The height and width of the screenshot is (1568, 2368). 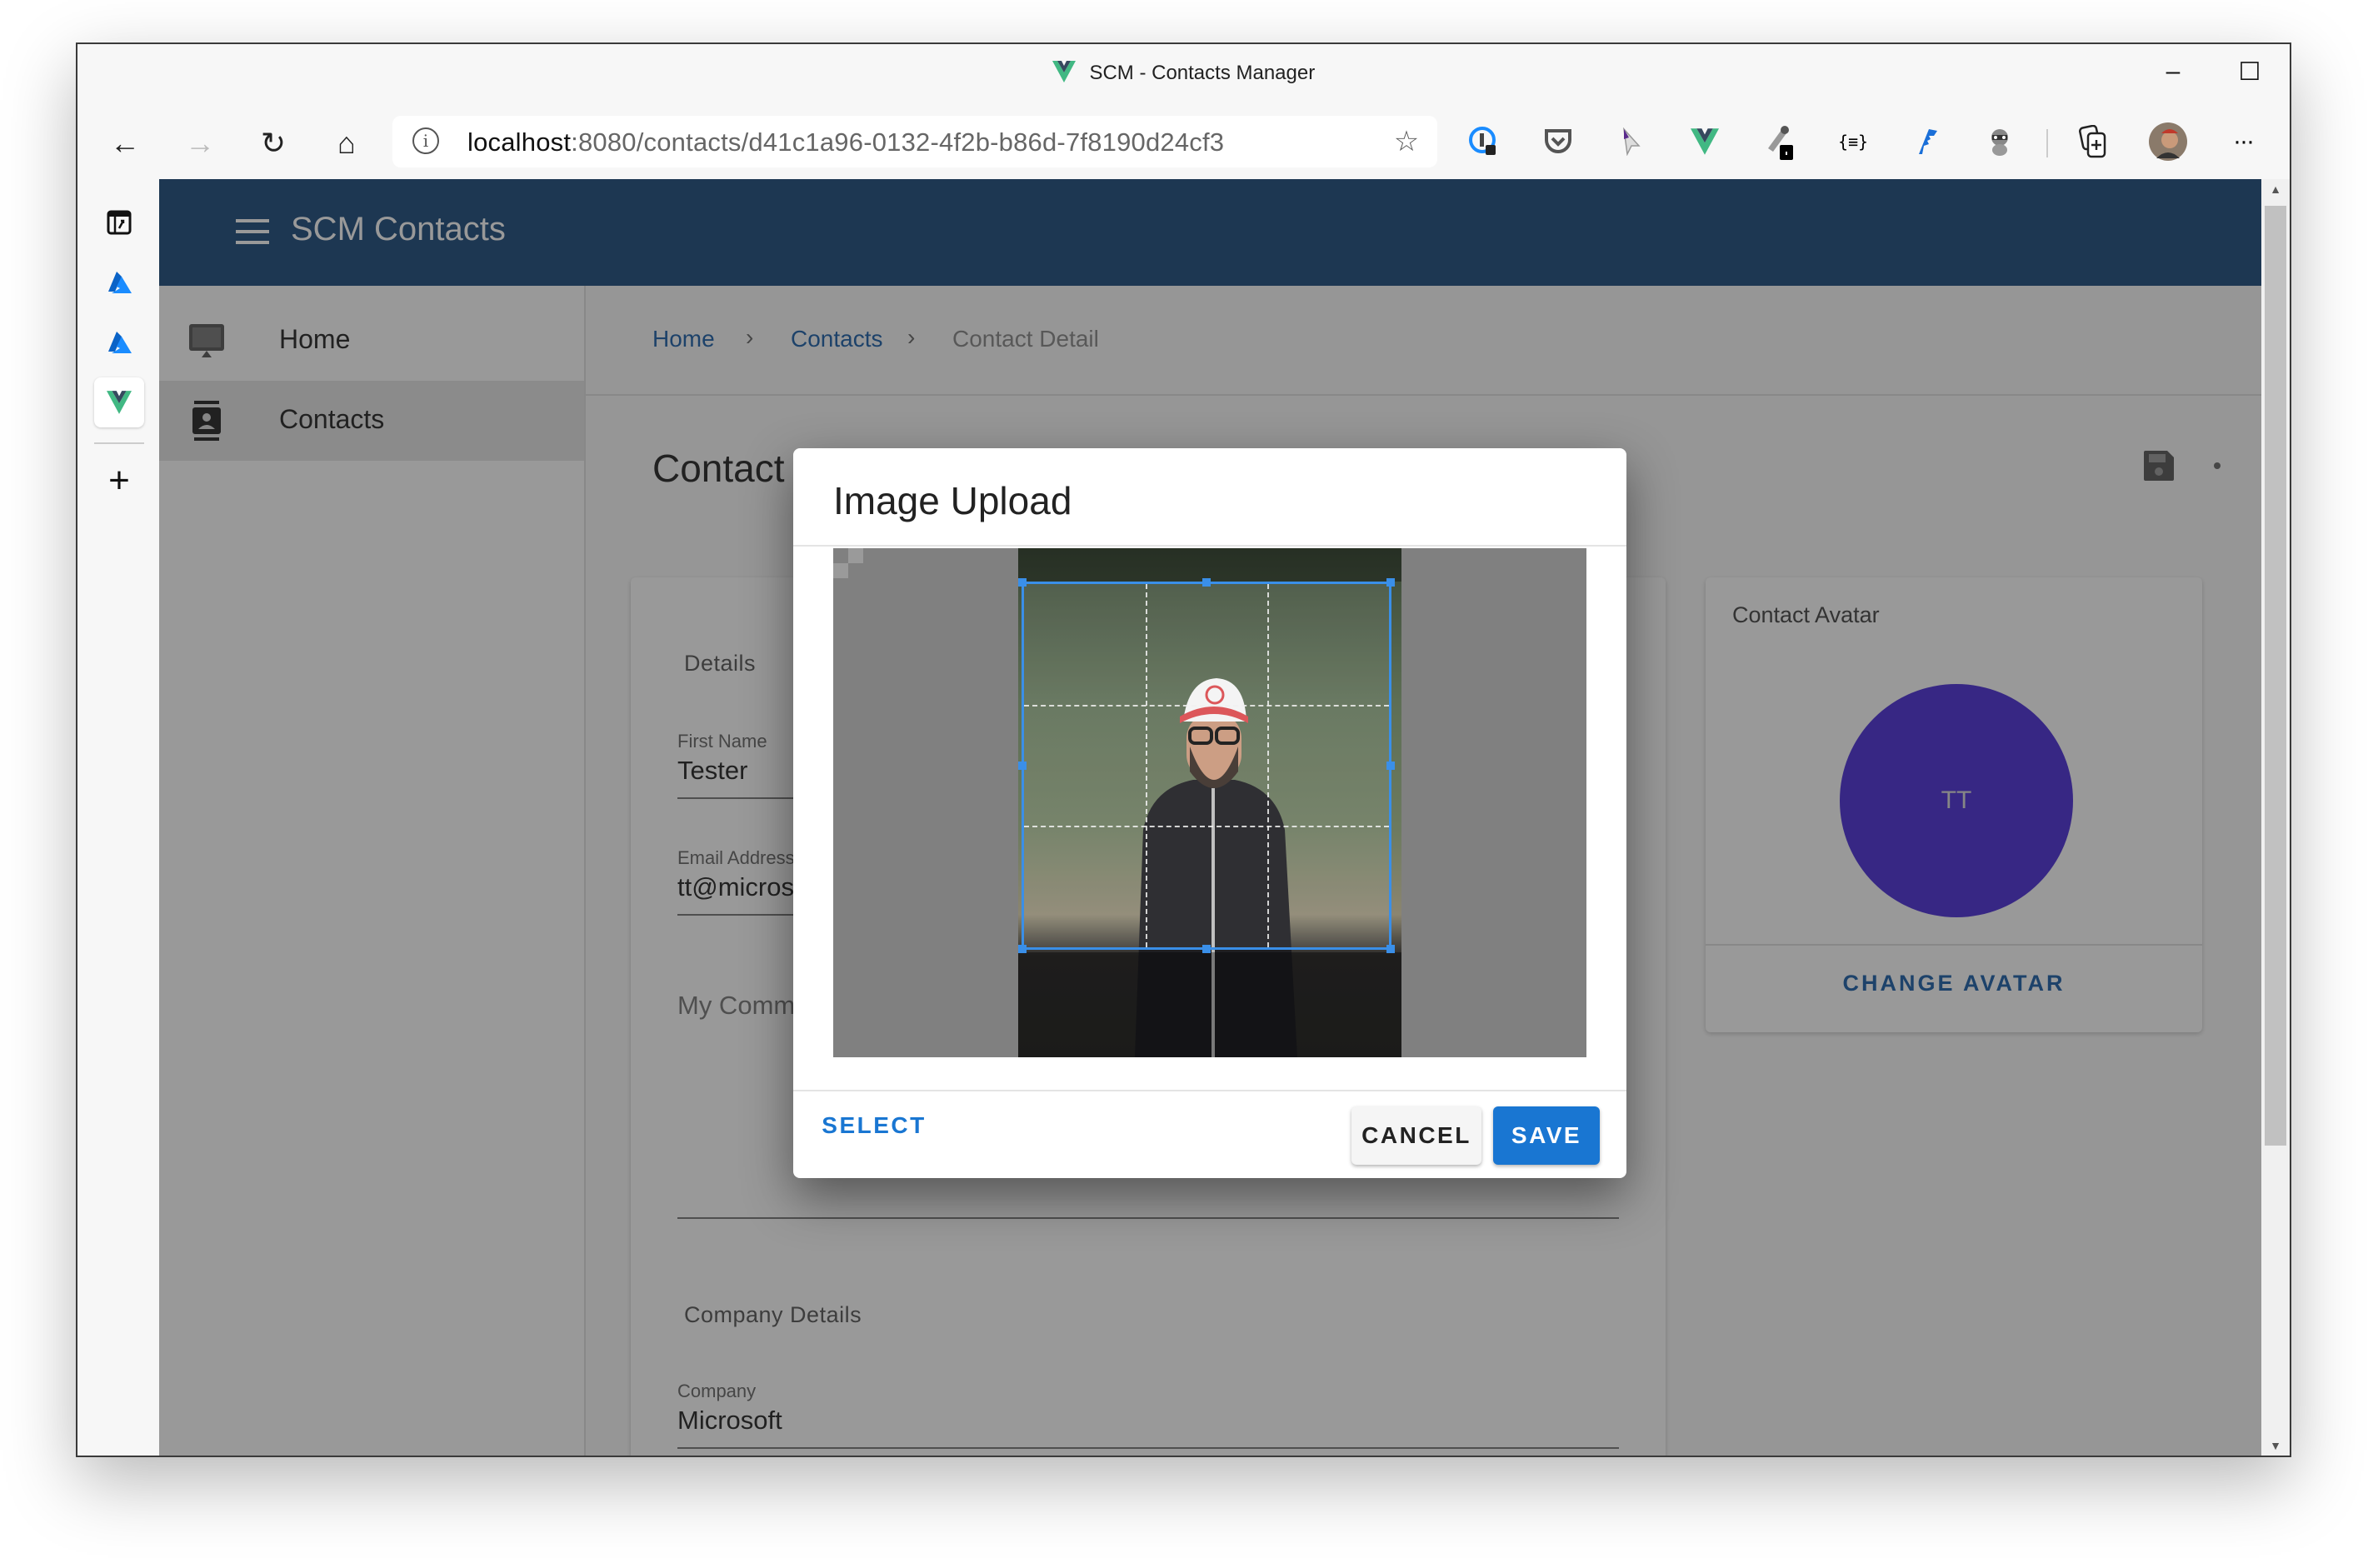 What do you see at coordinates (2289, 71) in the screenshot?
I see `close-button: X` at bounding box center [2289, 71].